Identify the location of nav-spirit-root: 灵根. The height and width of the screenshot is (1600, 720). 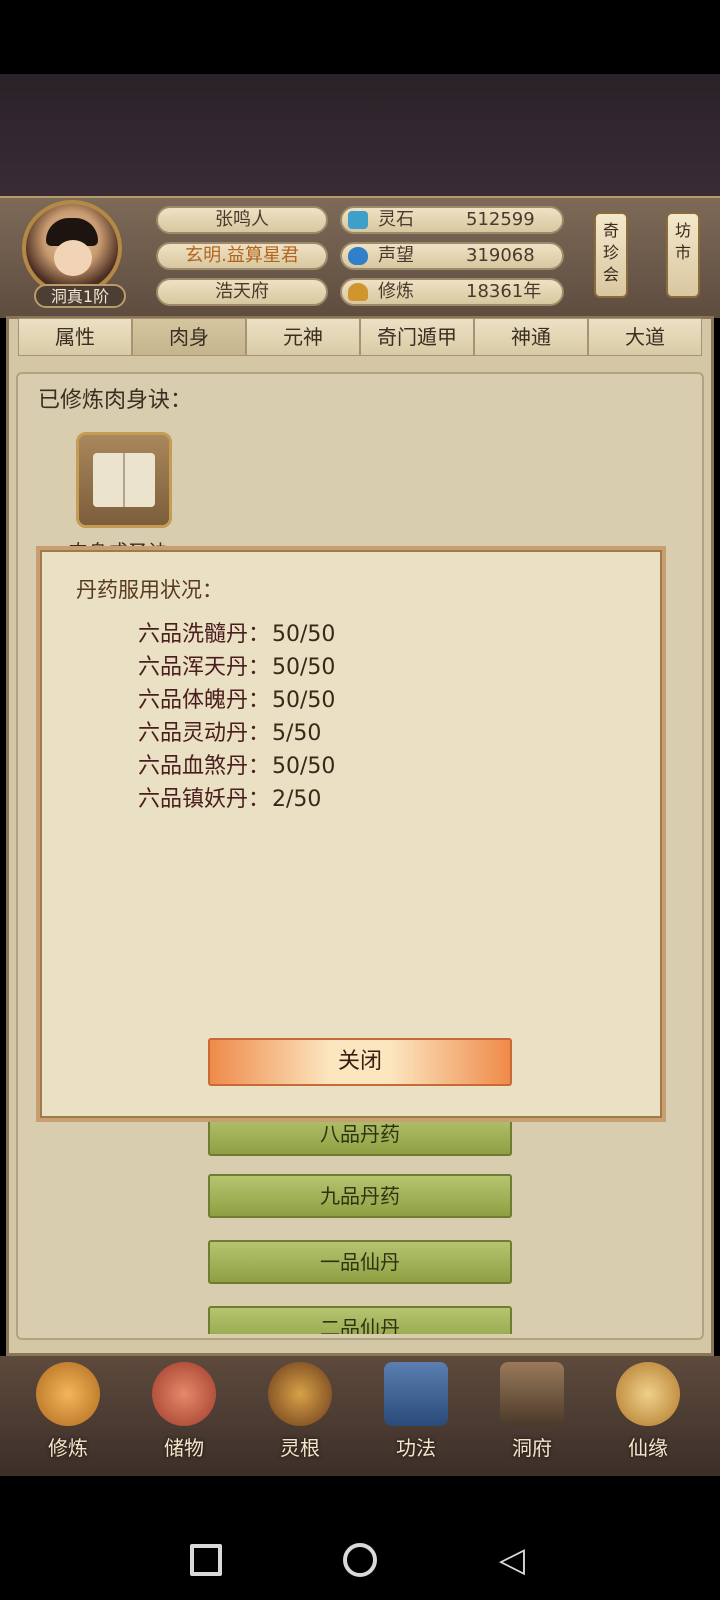
(300, 1418).